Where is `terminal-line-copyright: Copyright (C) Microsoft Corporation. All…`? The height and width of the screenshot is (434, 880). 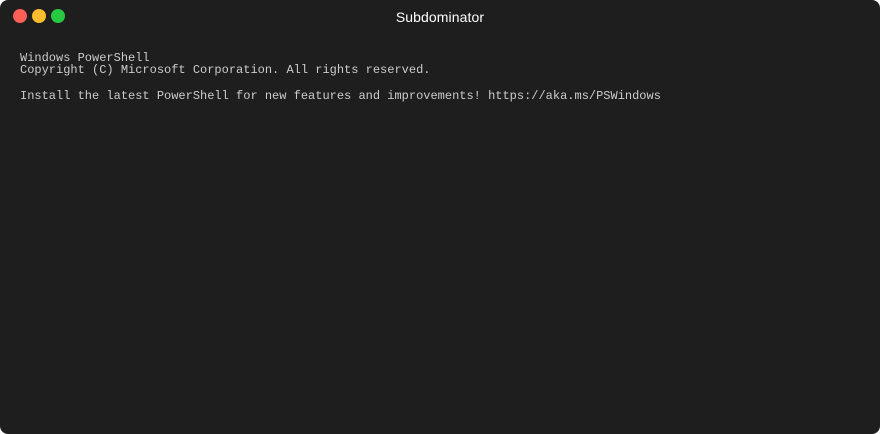
terminal-line-copyright: Copyright (C) Microsoft Corporation. All… is located at coordinates (225, 70).